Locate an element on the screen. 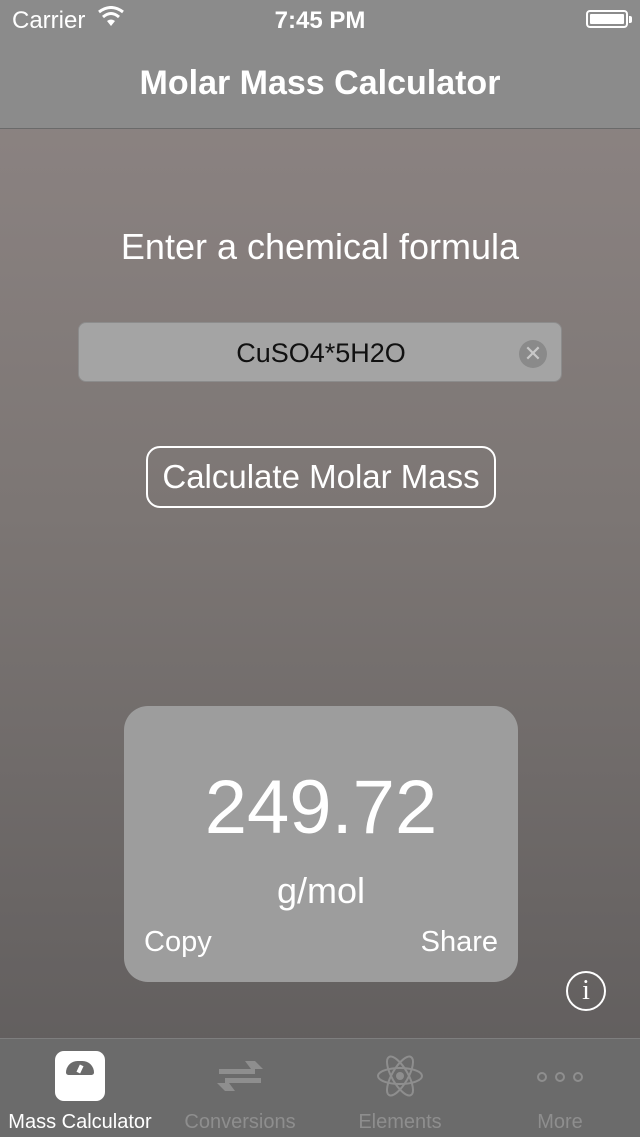  status-time: 7:45 PM is located at coordinates (320, 20).